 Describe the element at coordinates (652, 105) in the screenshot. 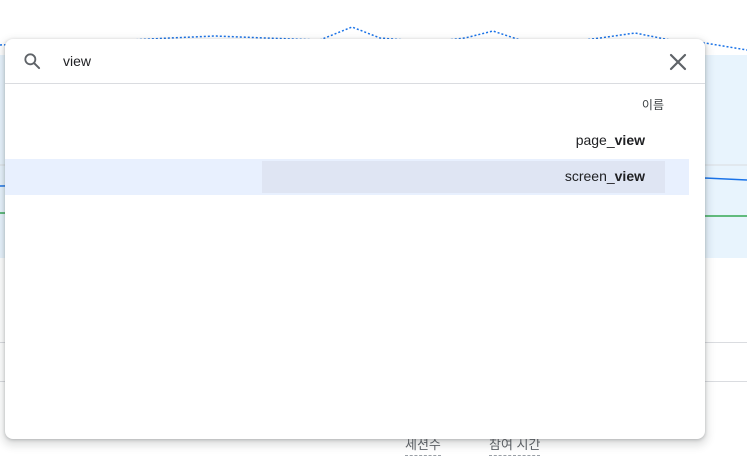

I see `column-header-name: 이름` at that location.